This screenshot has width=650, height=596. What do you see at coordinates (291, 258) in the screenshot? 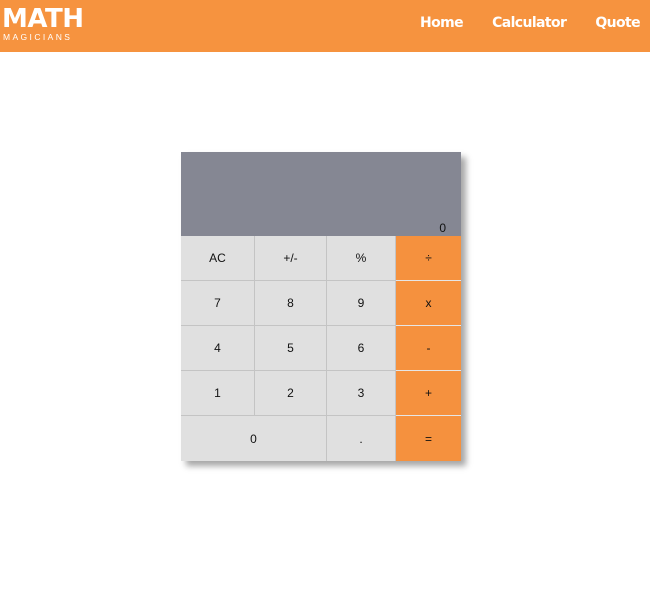
I see `toggle-sign-button: +/-` at bounding box center [291, 258].